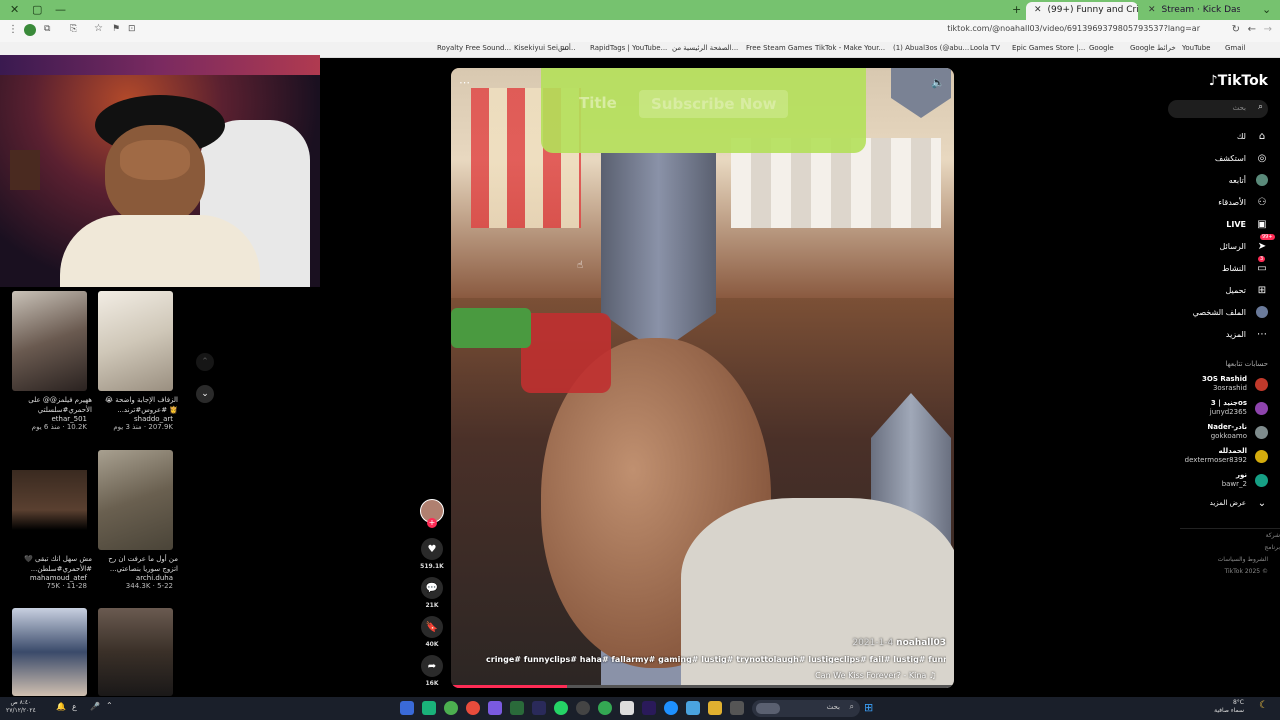 This screenshot has height=720, width=1280. Describe the element at coordinates (432, 588) in the screenshot. I see `comment-icon: 💬` at that location.